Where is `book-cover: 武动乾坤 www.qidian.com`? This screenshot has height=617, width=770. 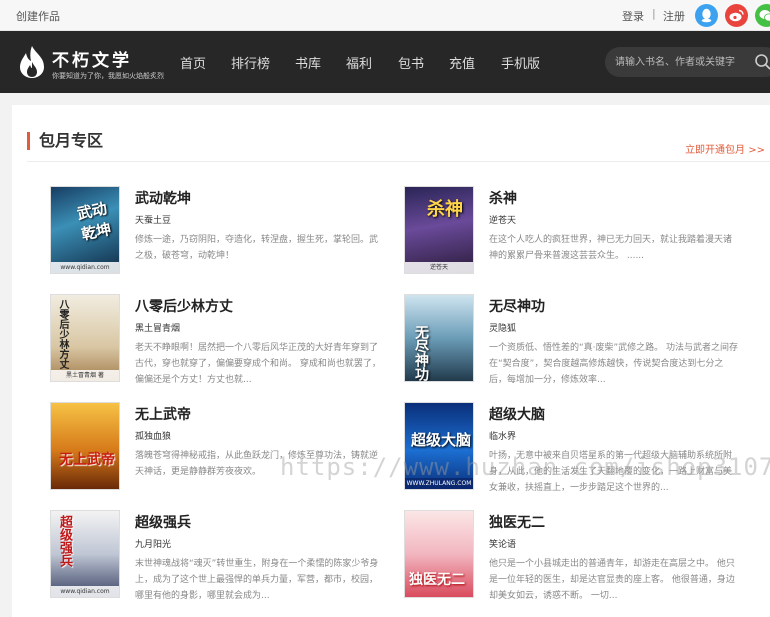 book-cover: 武动乾坤 www.qidian.com is located at coordinates (85, 230).